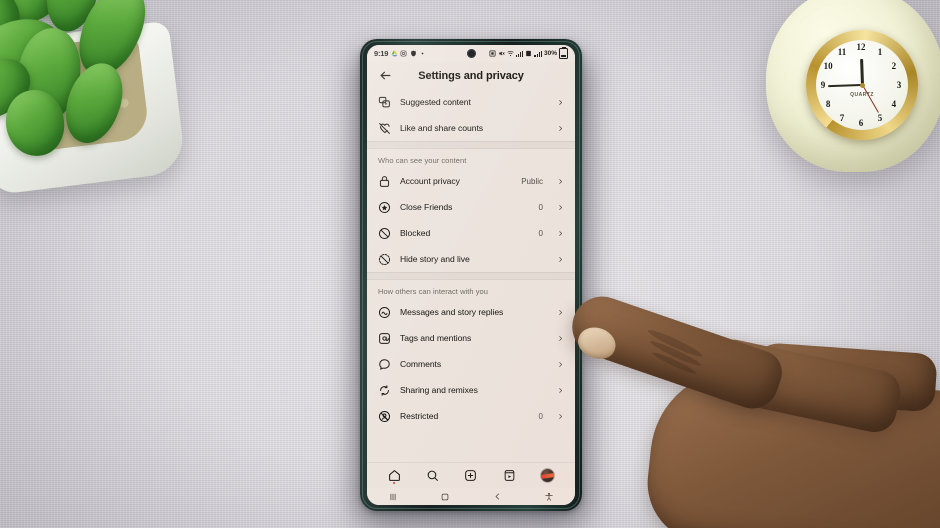  What do you see at coordinates (433, 291) in the screenshot?
I see `section-title: How others can interact with you` at bounding box center [433, 291].